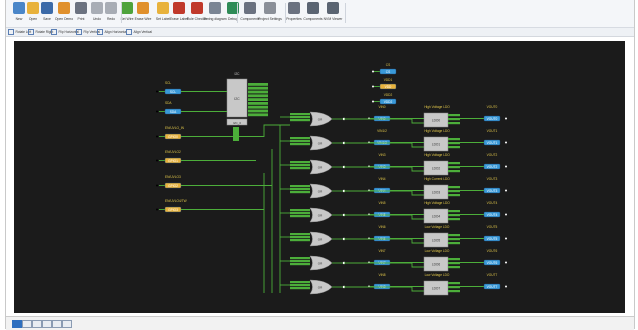 The height and width of the screenshot is (330, 638). Describe the element at coordinates (436, 265) in the screenshot. I see `ldo-block-label: LDO6` at that location.